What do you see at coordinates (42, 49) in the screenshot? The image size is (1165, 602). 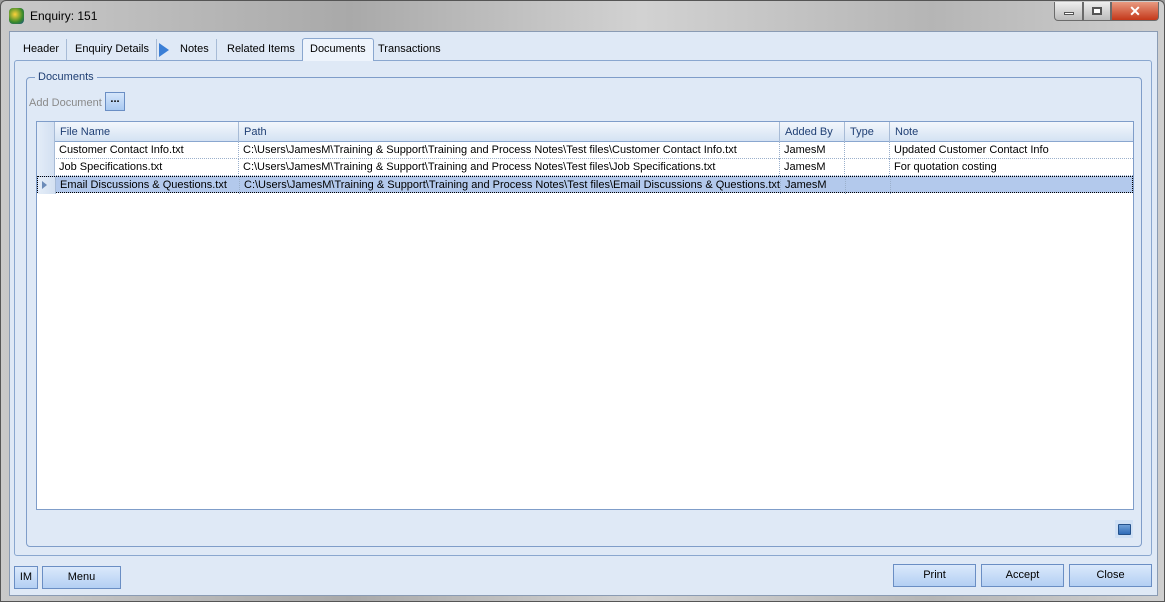 I see `tab-header: Header` at bounding box center [42, 49].